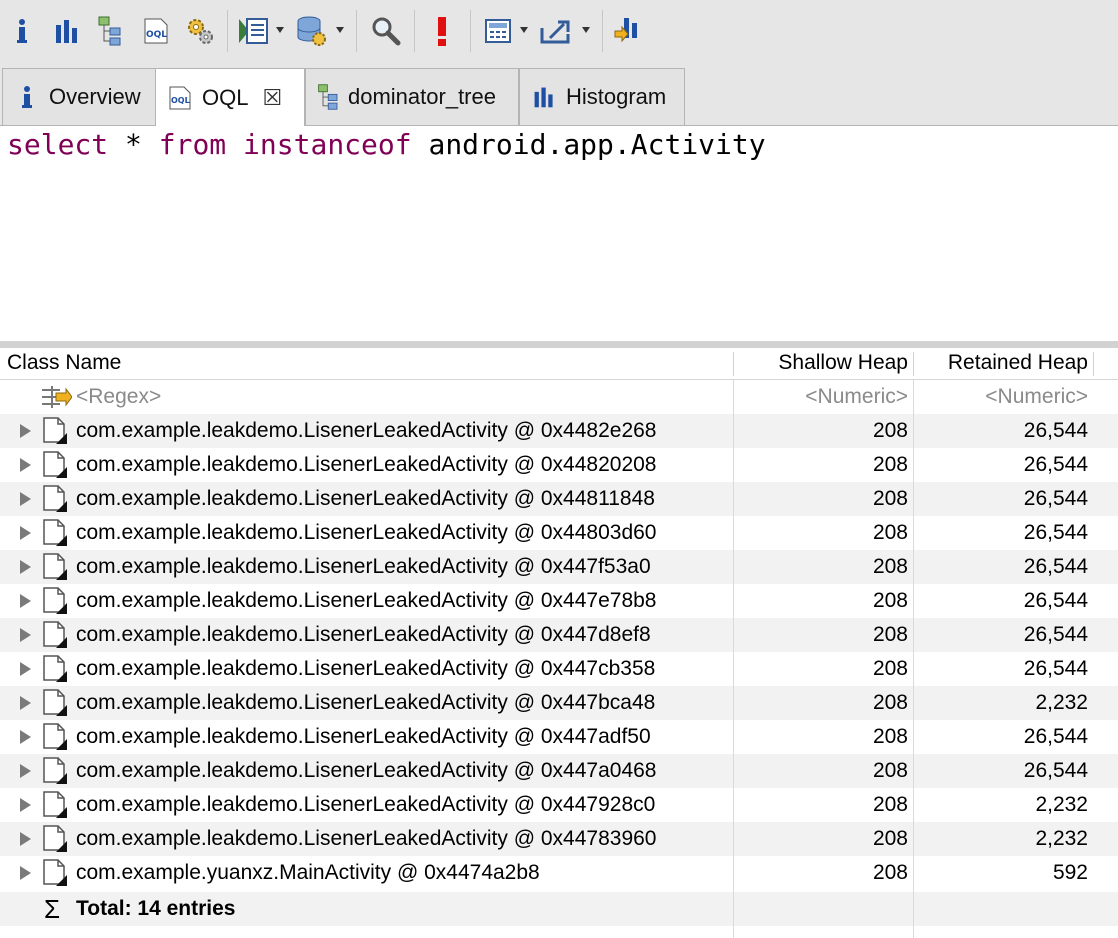 The image size is (1118, 938). What do you see at coordinates (422, 96) in the screenshot?
I see `tab-label: dominator_tree` at bounding box center [422, 96].